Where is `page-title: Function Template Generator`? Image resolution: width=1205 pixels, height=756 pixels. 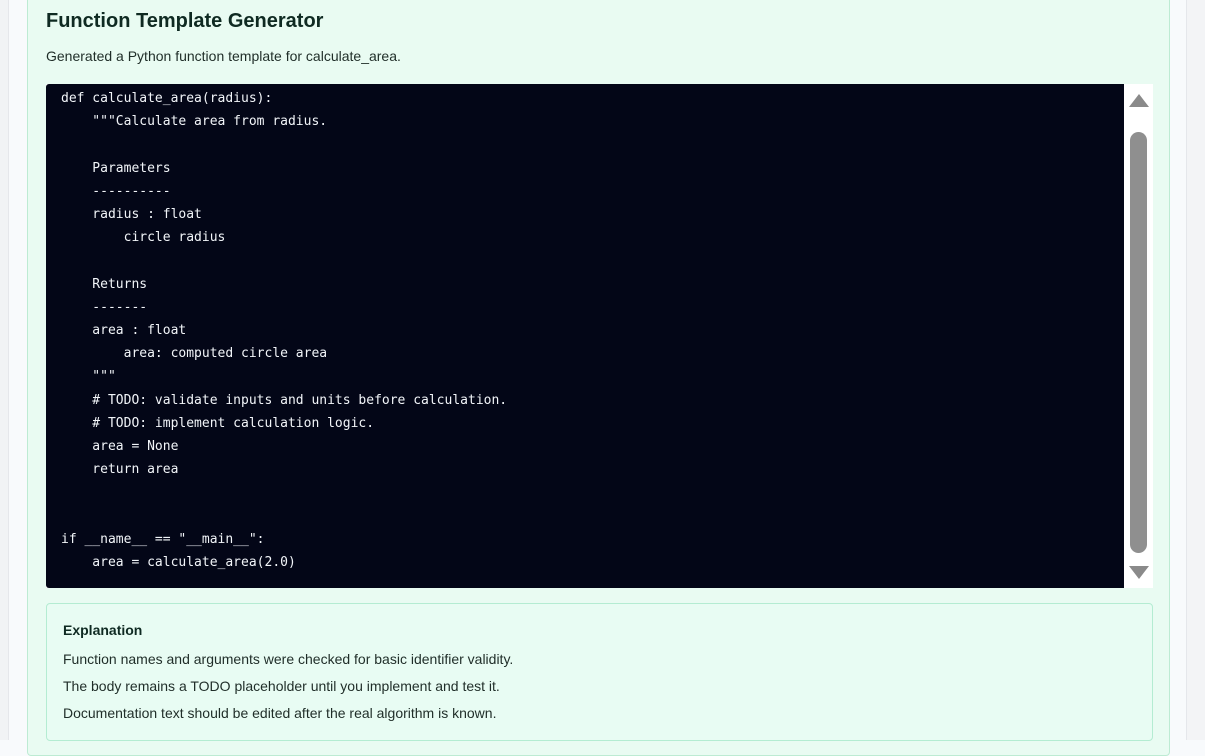 page-title: Function Template Generator is located at coordinates (185, 21).